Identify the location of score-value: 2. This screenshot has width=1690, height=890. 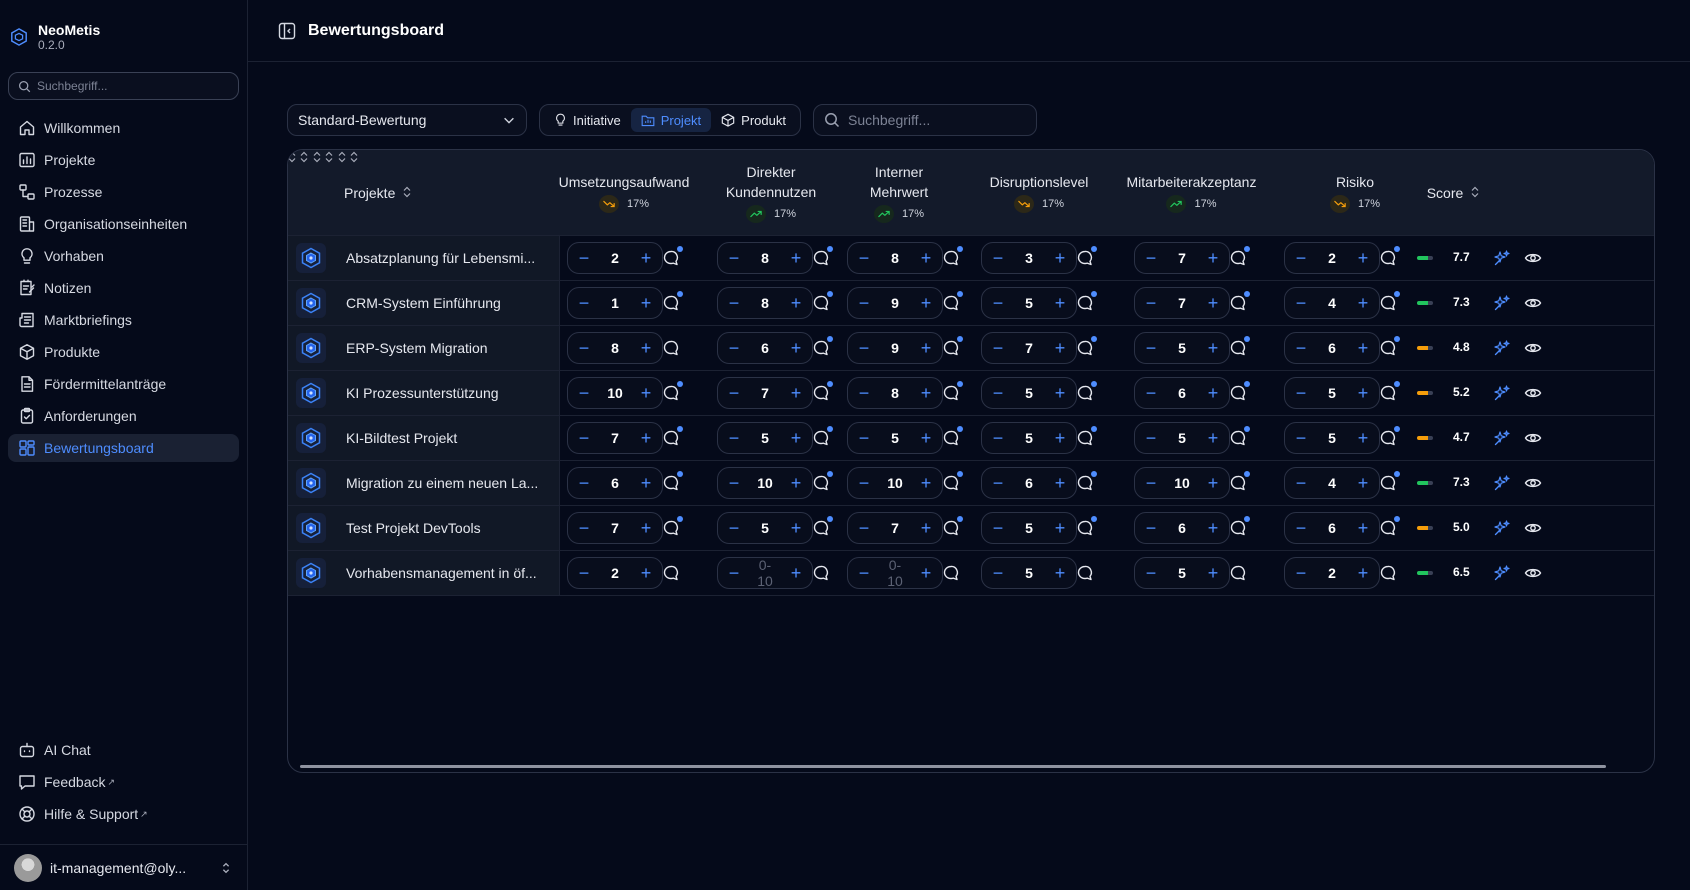
(1332, 258).